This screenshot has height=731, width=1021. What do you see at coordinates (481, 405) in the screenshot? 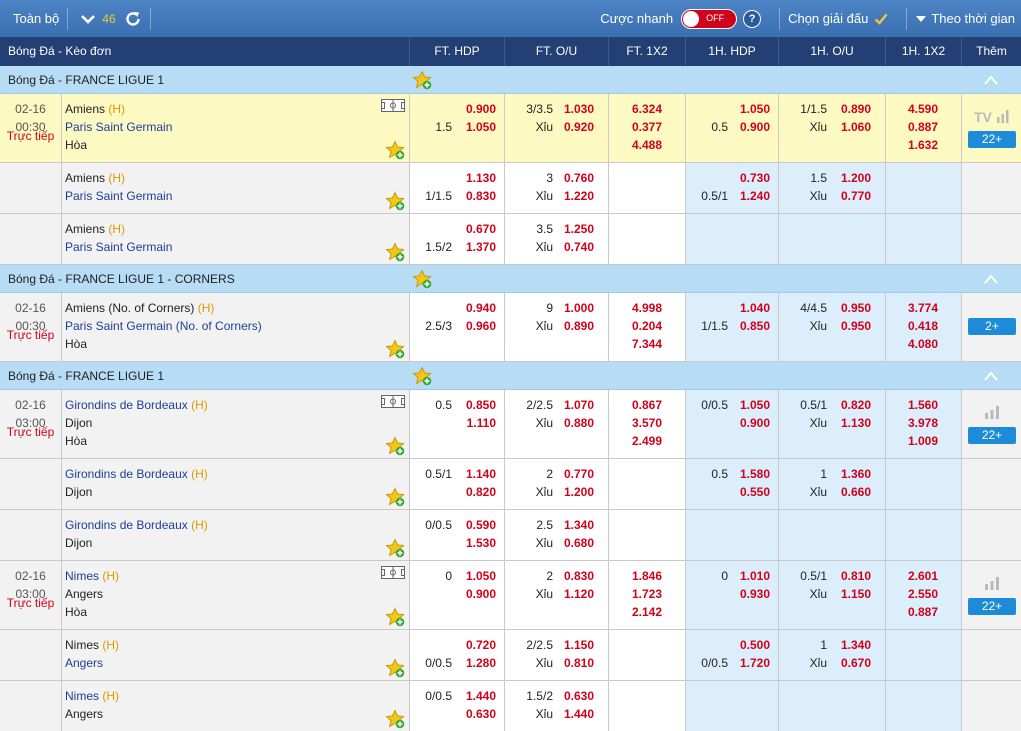
I see `odds-value: 0.850` at bounding box center [481, 405].